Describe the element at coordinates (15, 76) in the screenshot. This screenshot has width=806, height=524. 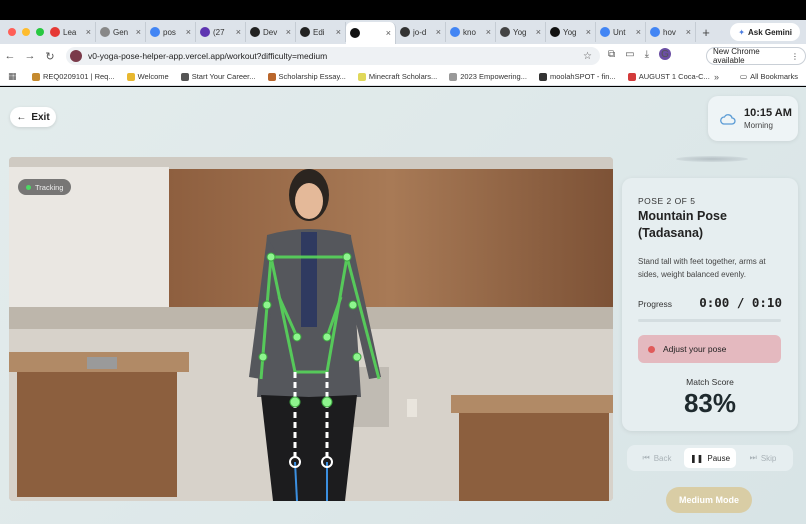
I see `apps-grid-icon: ▦` at that location.